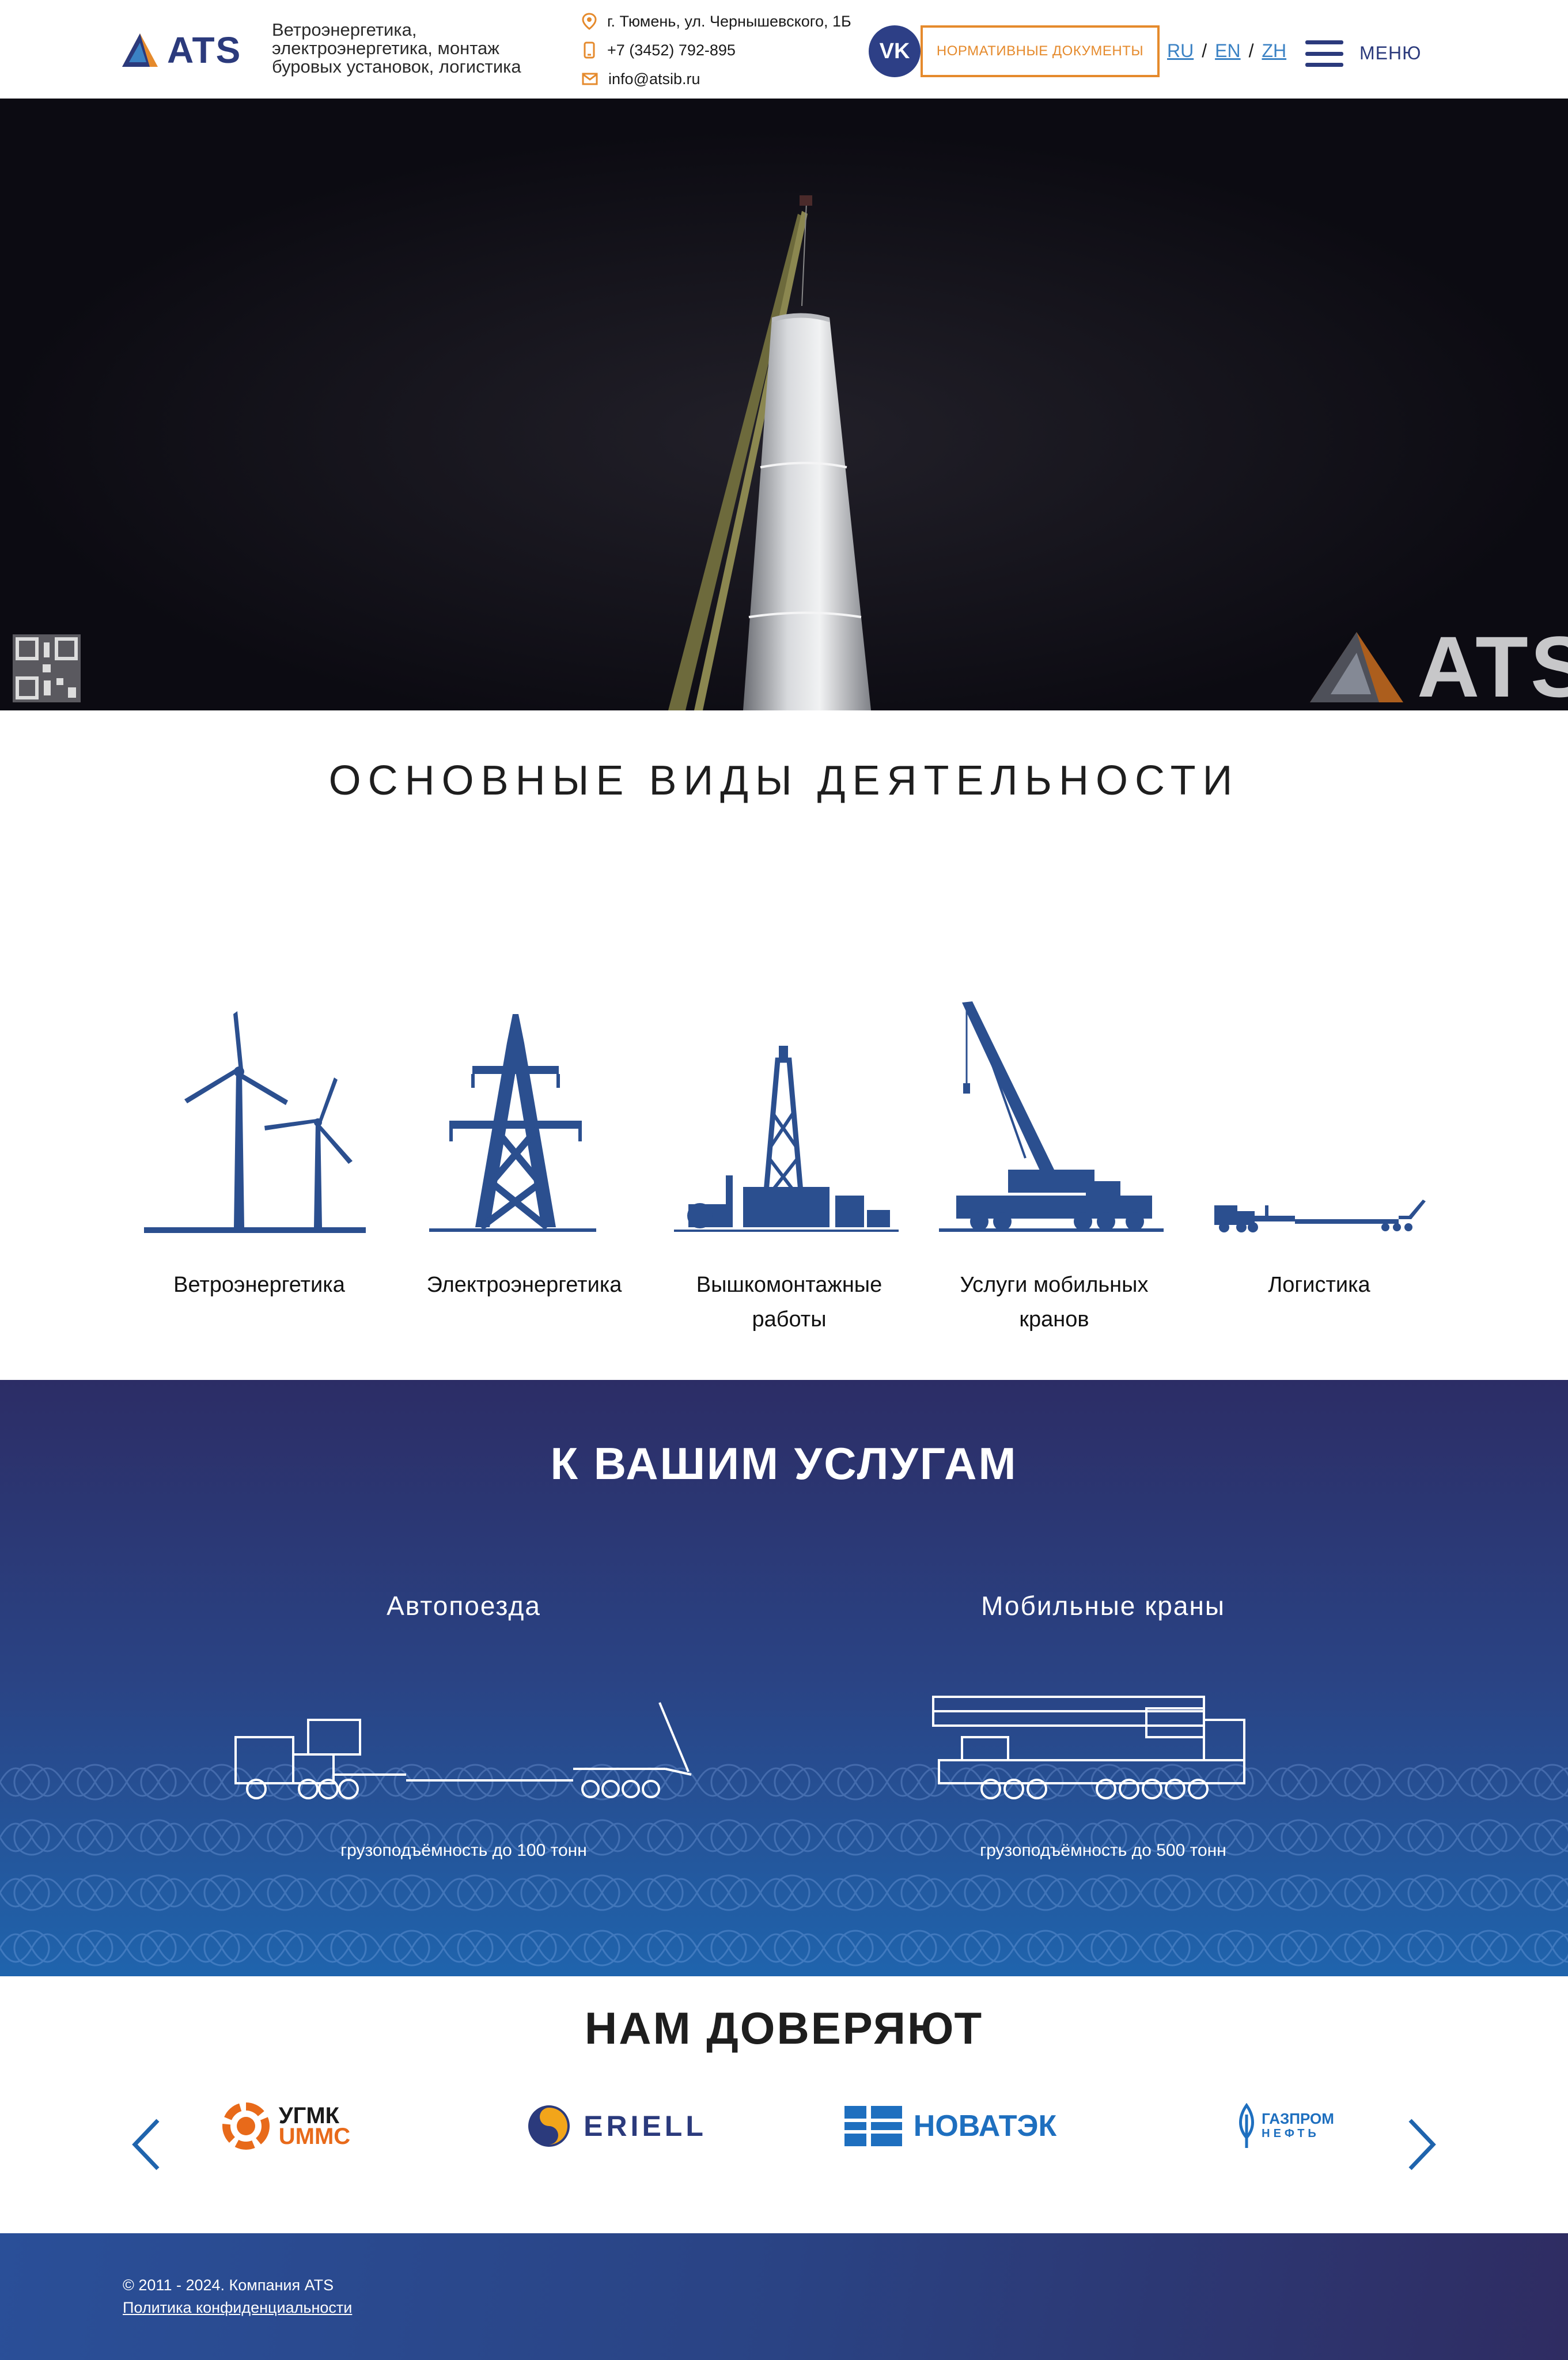 The height and width of the screenshot is (2360, 1568). I want to click on activity-wind-energy: Ветроэнергетика, so click(259, 1163).